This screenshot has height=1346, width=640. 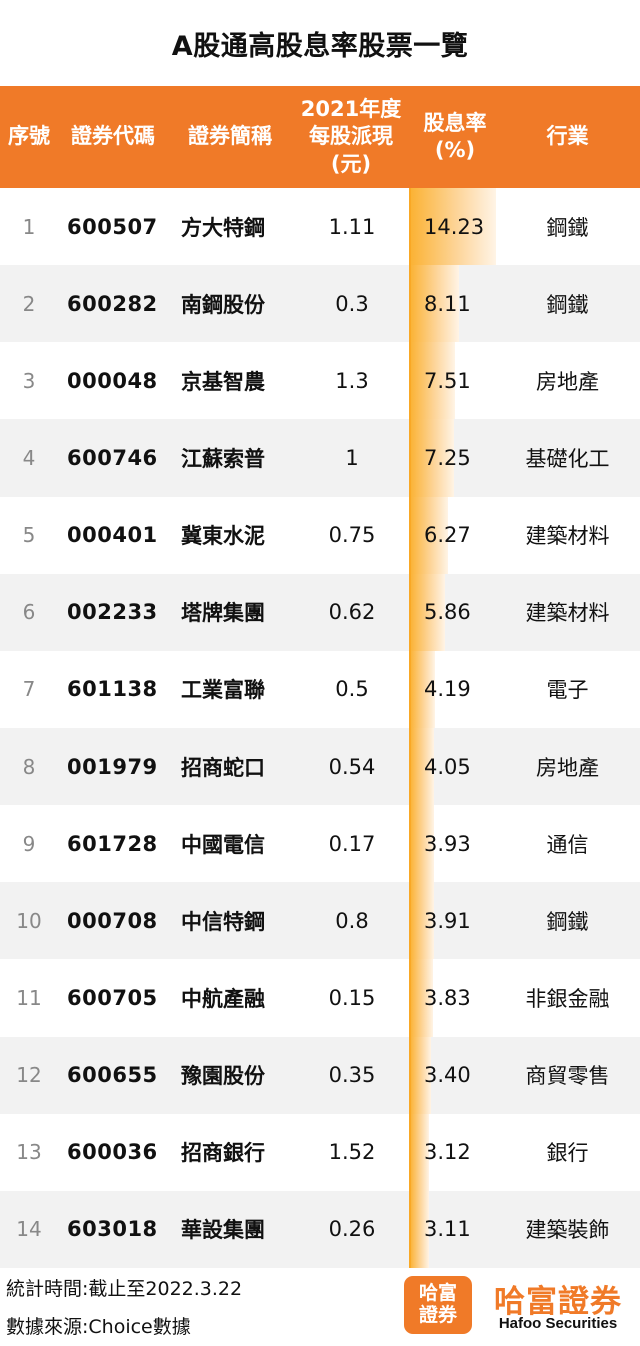 I want to click on header-dividend: 2021年度 每股派現 (元), so click(x=351, y=137).